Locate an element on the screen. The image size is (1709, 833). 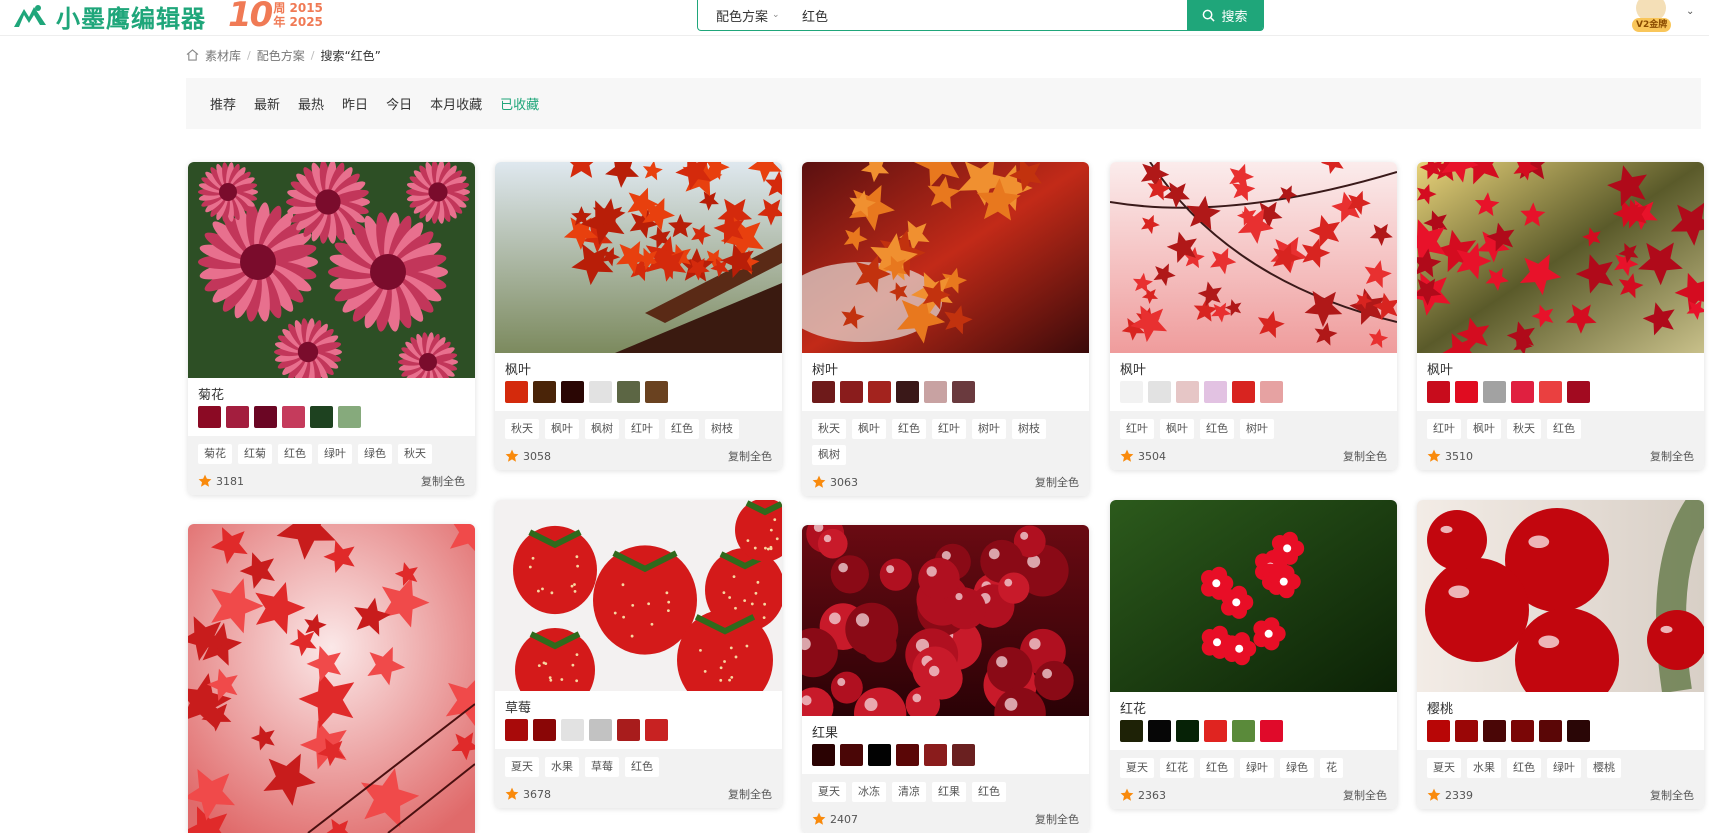
tag: 红菊 is located at coordinates (255, 454).